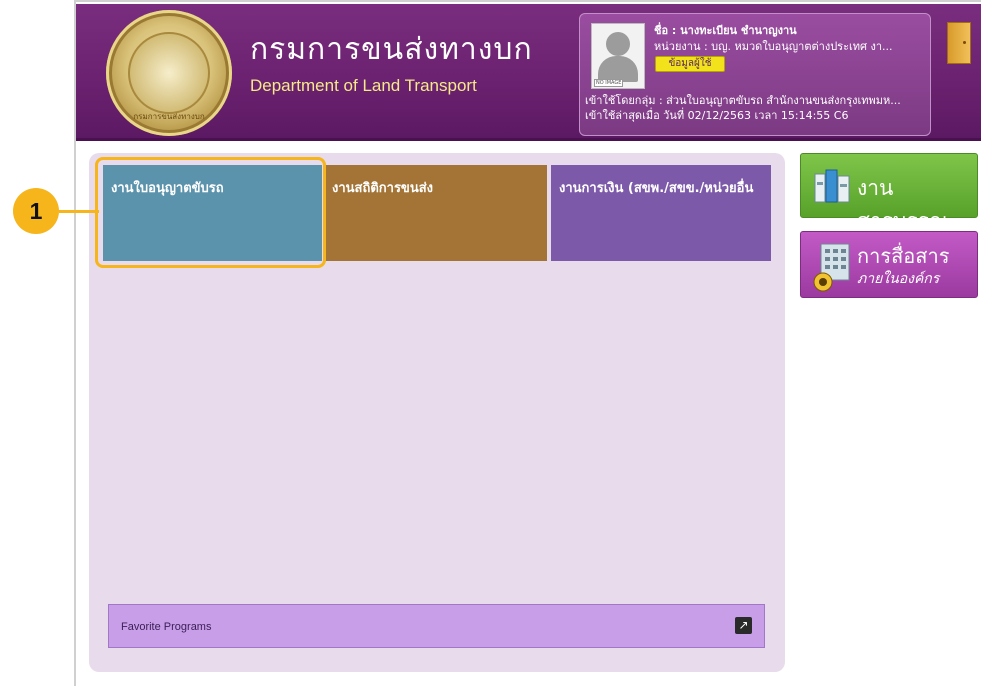 The image size is (981, 686). Describe the element at coordinates (436, 626) in the screenshot. I see `favorite-programs-bar: Favorite Programs ↗` at that location.